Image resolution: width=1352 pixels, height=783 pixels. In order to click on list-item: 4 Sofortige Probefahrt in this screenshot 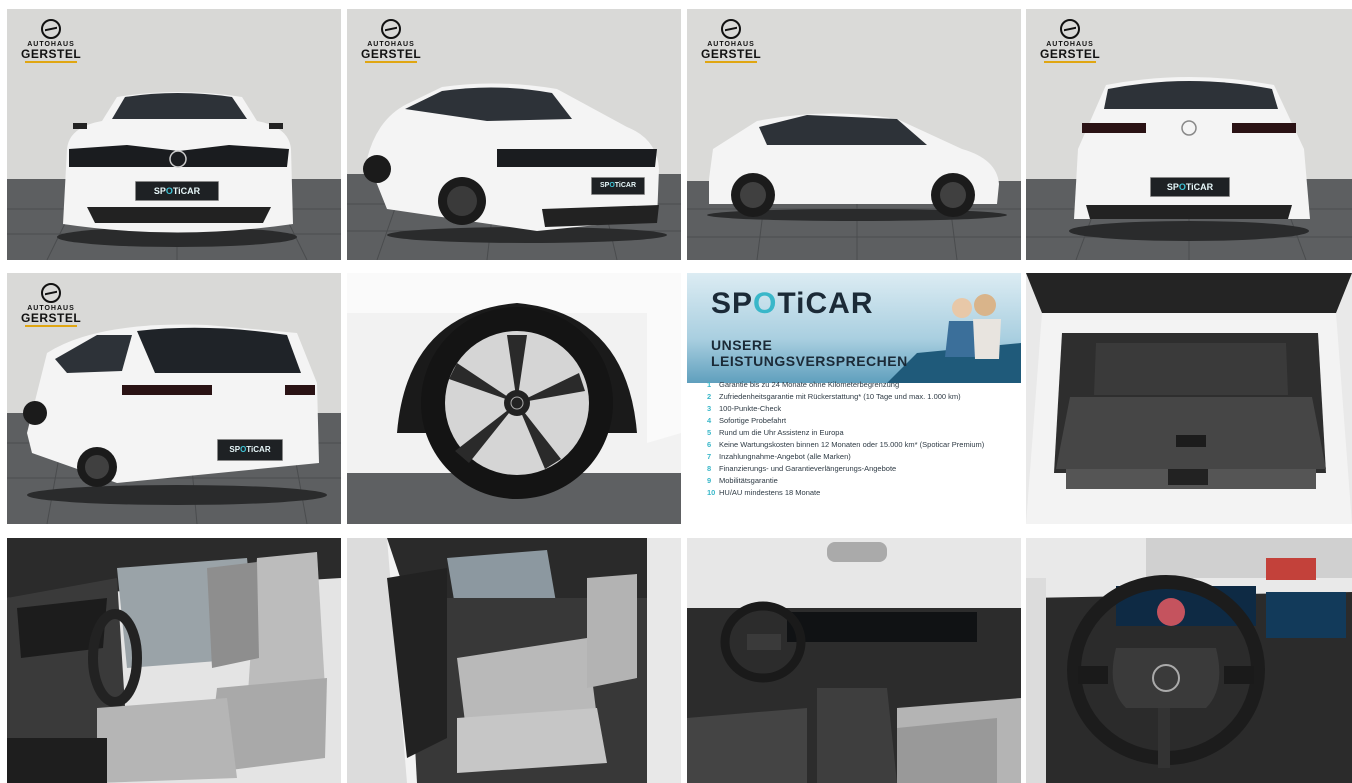, I will do `click(845, 421)`.